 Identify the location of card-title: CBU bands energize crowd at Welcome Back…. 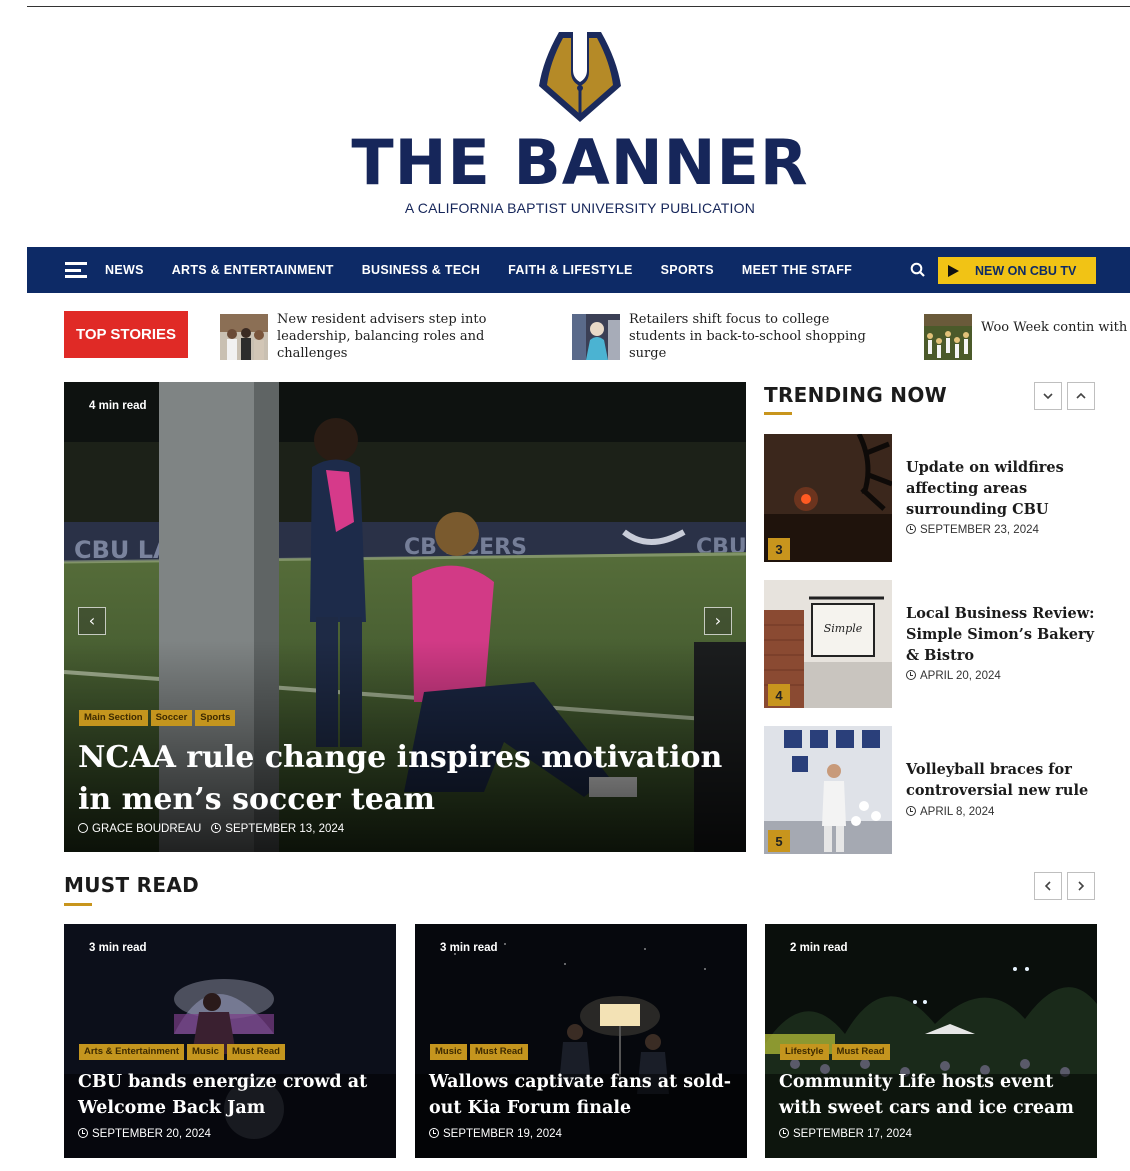
(233, 1095).